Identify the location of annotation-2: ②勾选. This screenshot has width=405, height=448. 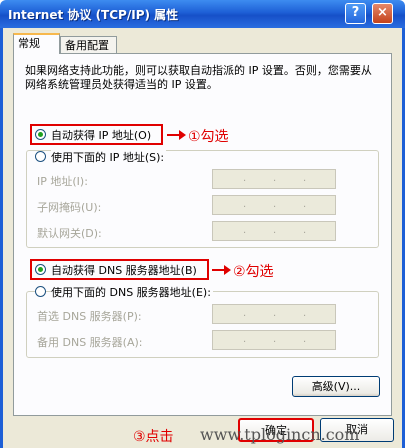
(253, 272).